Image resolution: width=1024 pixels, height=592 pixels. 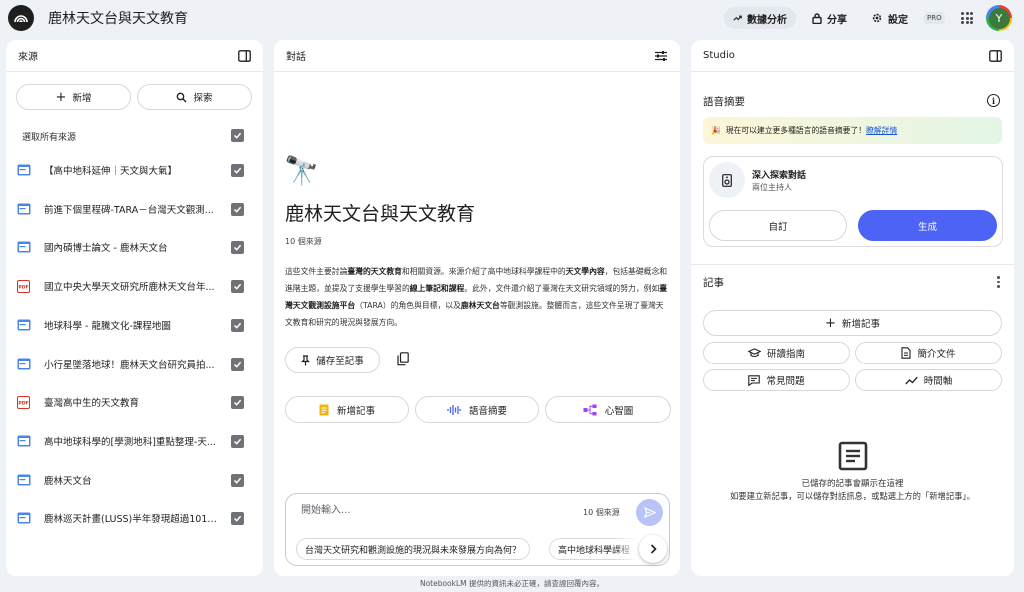 I want to click on timeline-button: 時間軸, so click(x=928, y=380).